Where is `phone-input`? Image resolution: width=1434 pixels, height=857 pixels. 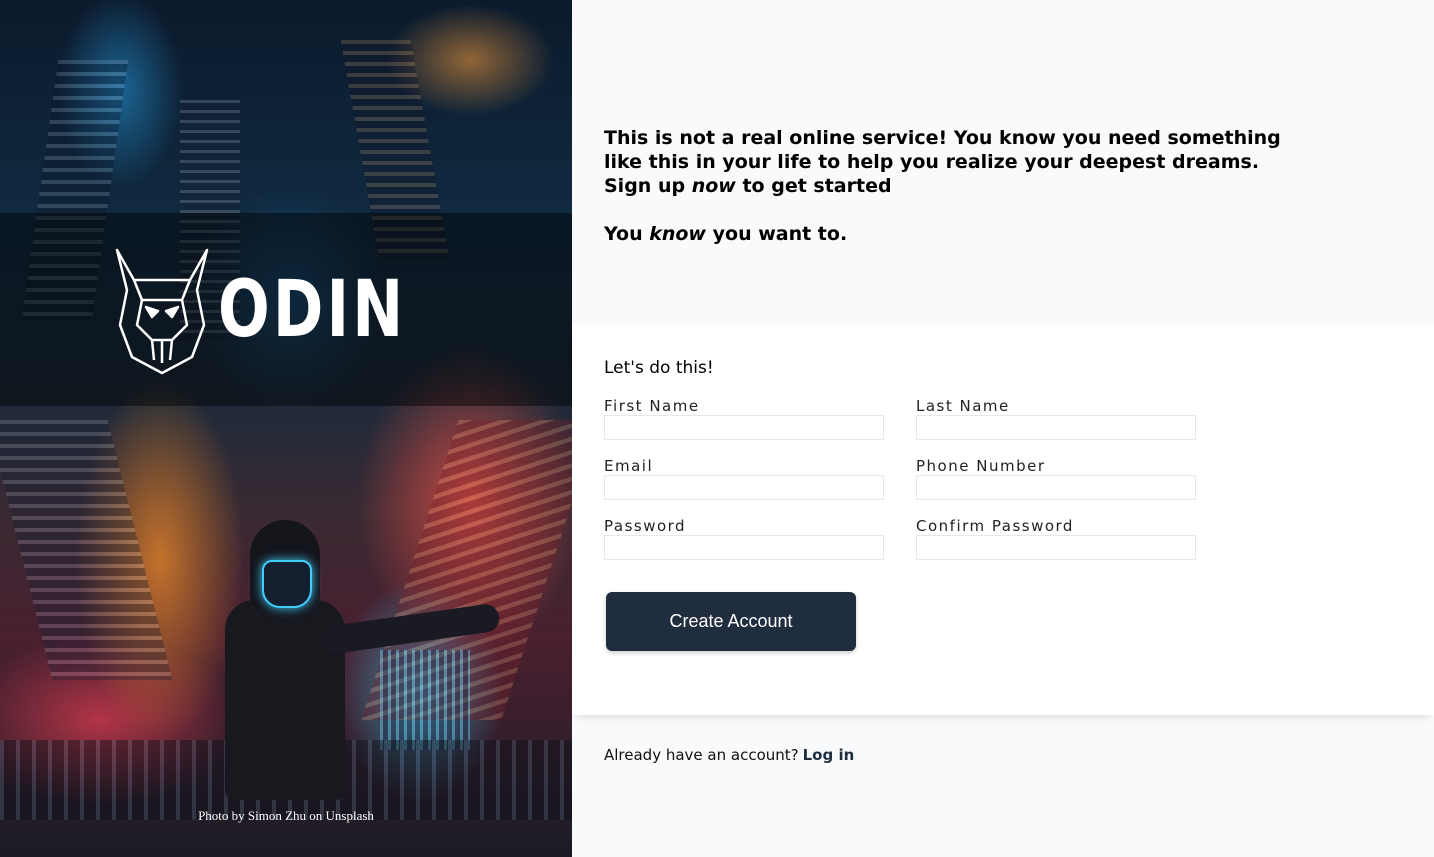
phone-input is located at coordinates (1056, 487).